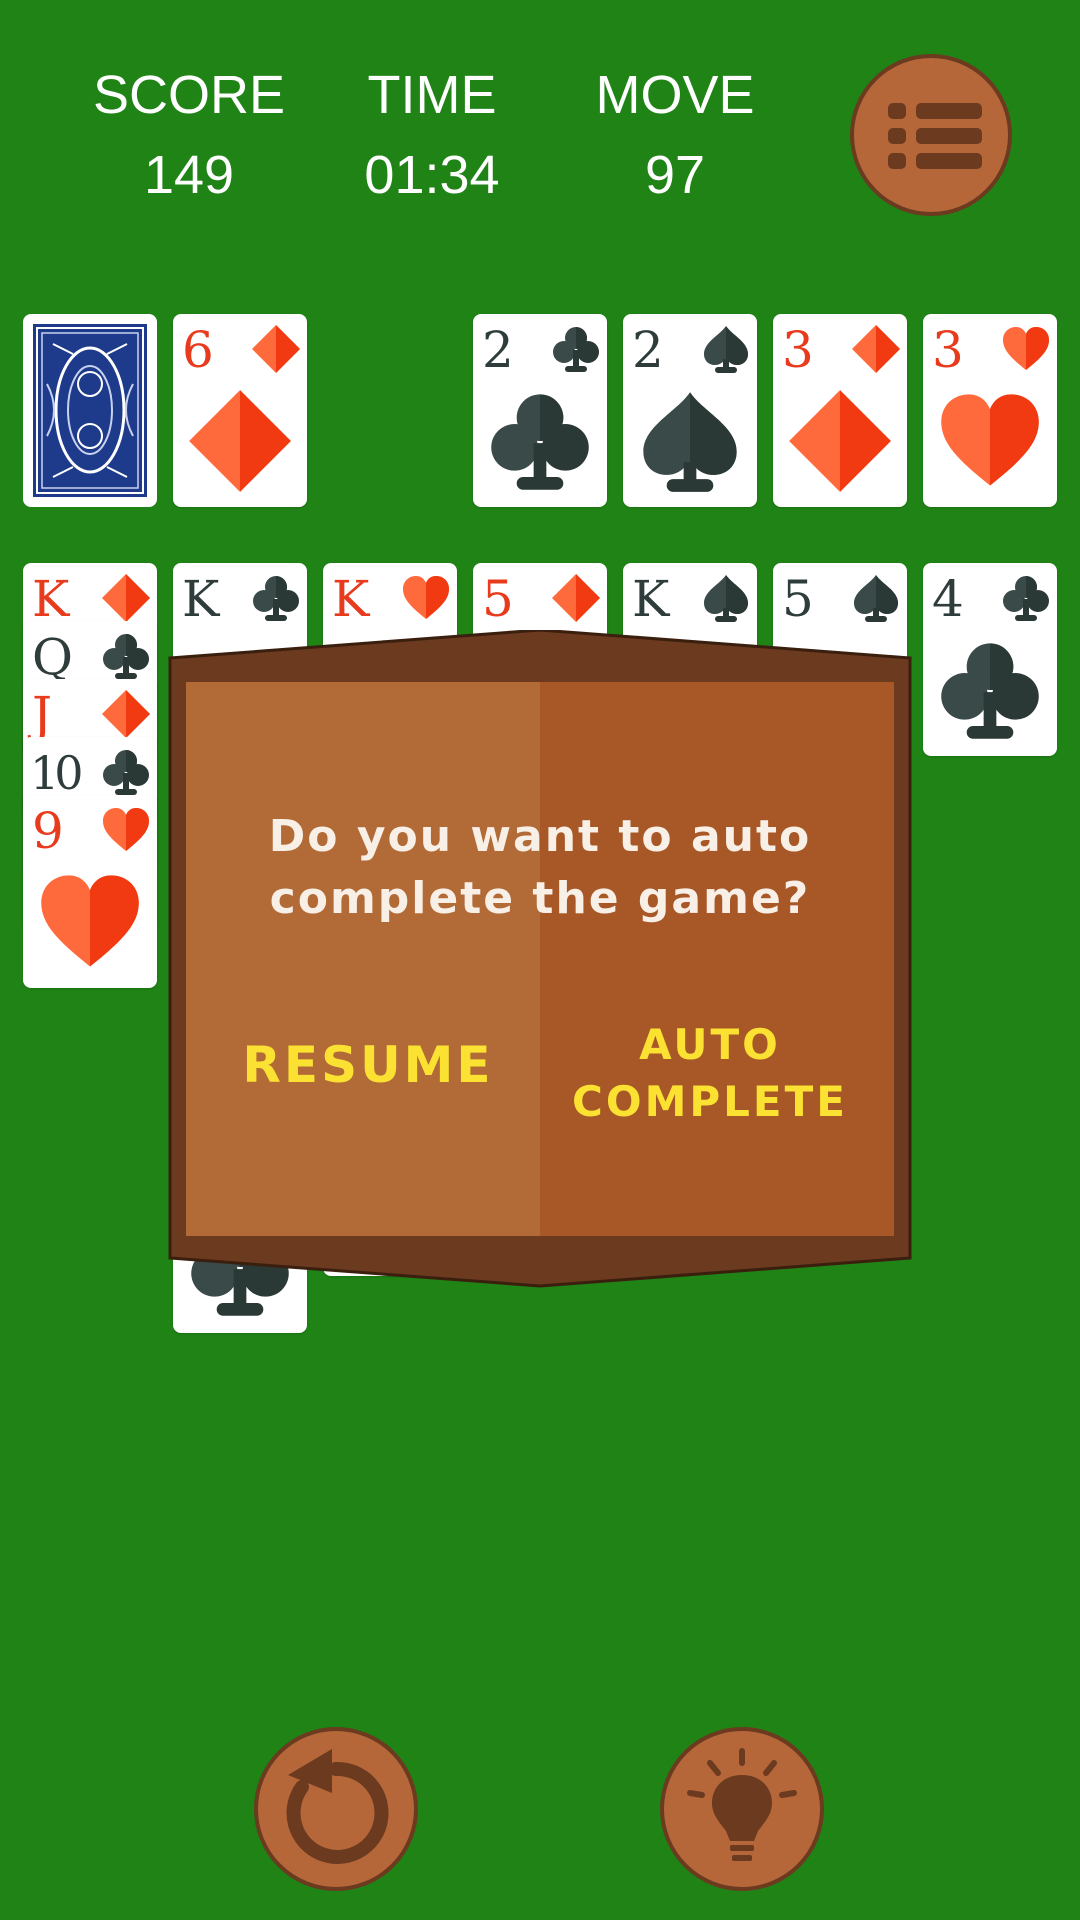 This screenshot has width=1080, height=1920. Describe the element at coordinates (710, 1073) in the screenshot. I see `auto-complete-button: AUTO COMPLETE` at that location.